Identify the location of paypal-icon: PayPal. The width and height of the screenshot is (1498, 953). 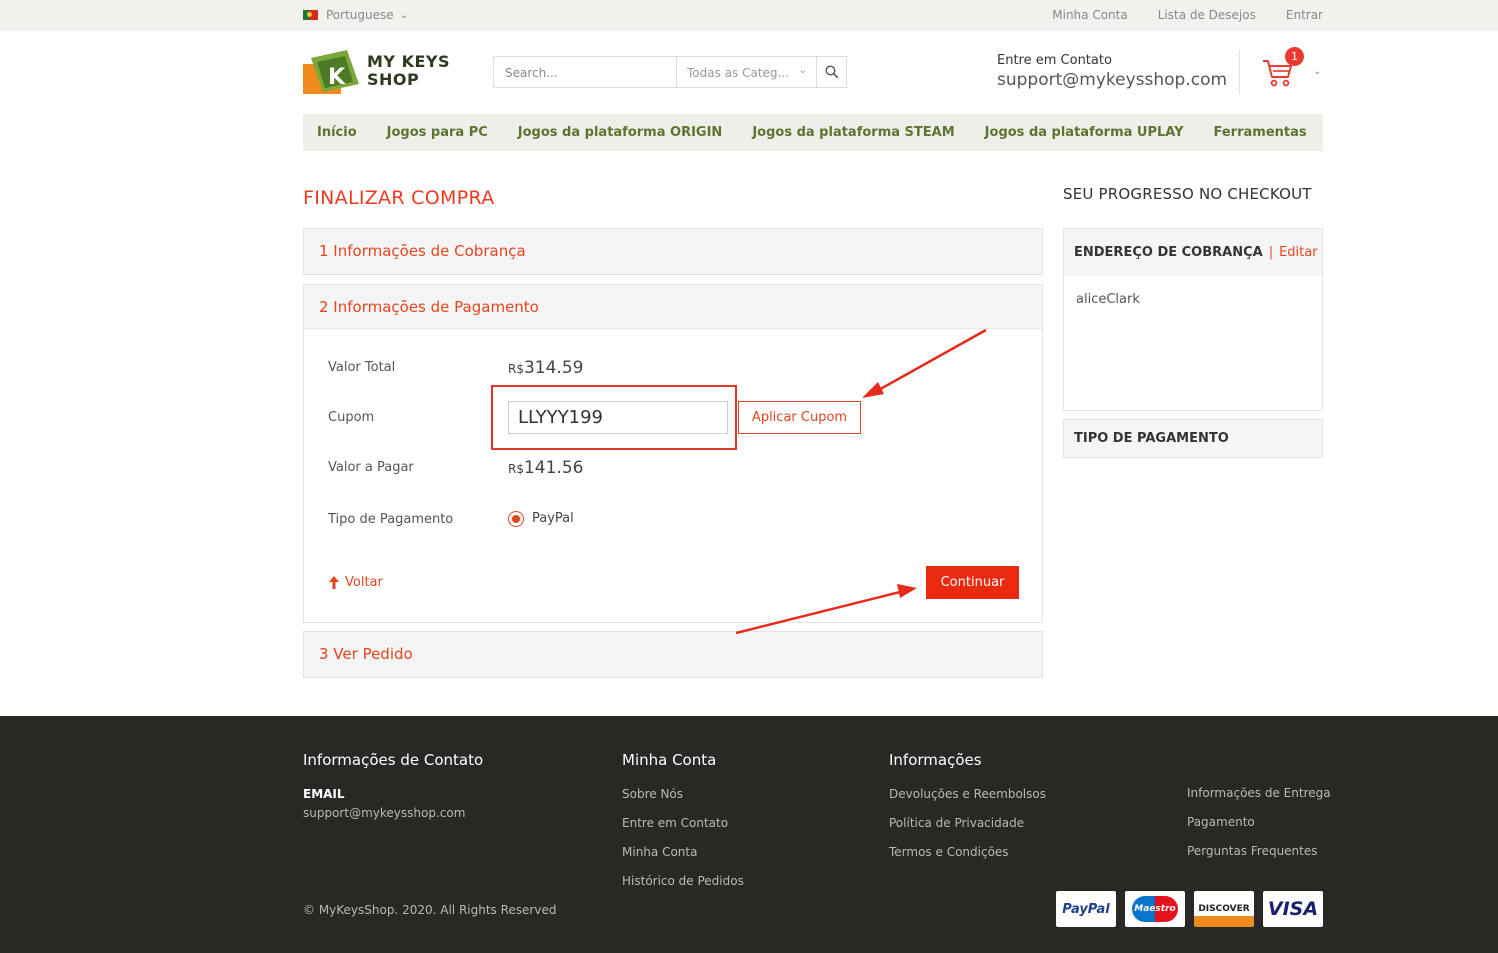
(1086, 909).